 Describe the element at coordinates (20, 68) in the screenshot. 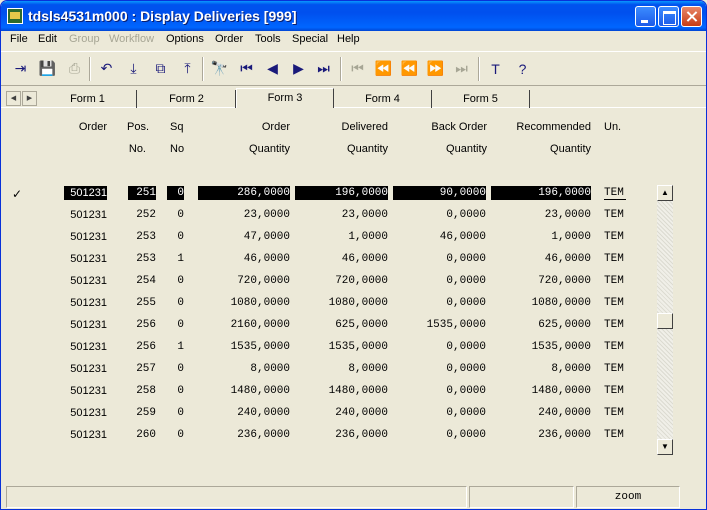

I see `exit-button: ⇥` at that location.